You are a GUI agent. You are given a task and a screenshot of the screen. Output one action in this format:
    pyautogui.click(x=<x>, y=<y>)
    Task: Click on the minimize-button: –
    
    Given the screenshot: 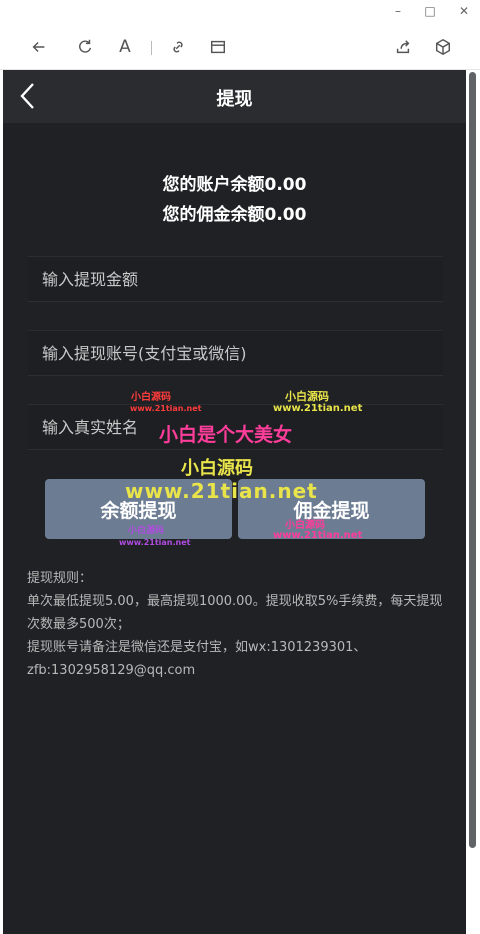 What is the action you would take?
    pyautogui.click(x=398, y=11)
    